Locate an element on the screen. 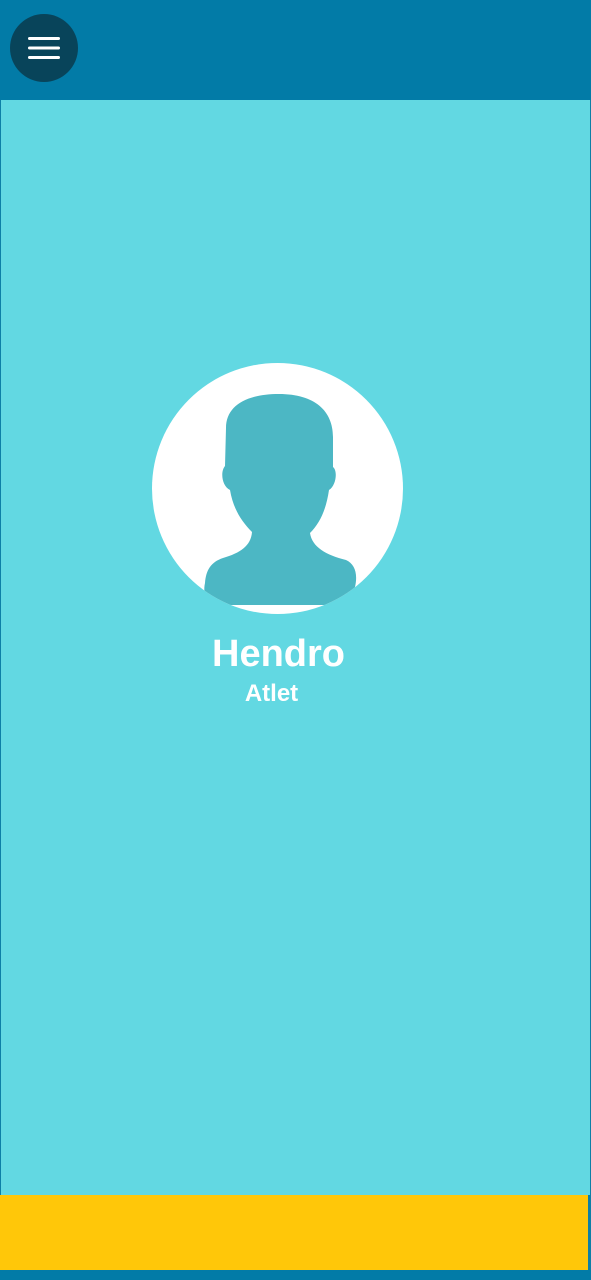 This screenshot has width=591, height=1280. hamburger-menu-icon is located at coordinates (44, 48).